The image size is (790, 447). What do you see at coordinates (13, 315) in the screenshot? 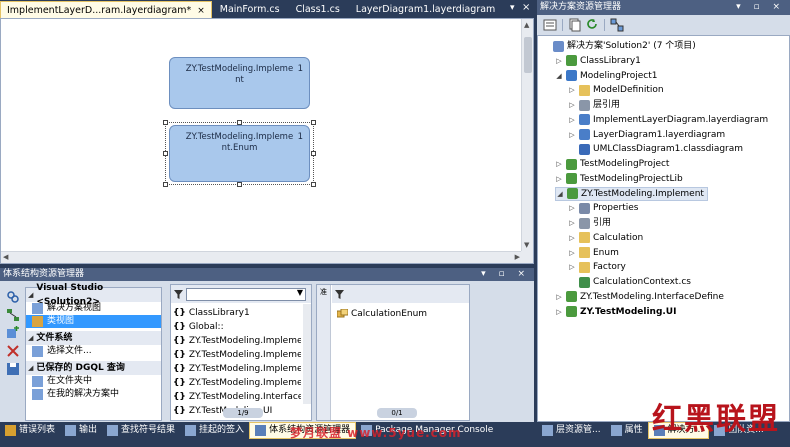
I see `graph-icon` at bounding box center [13, 315].